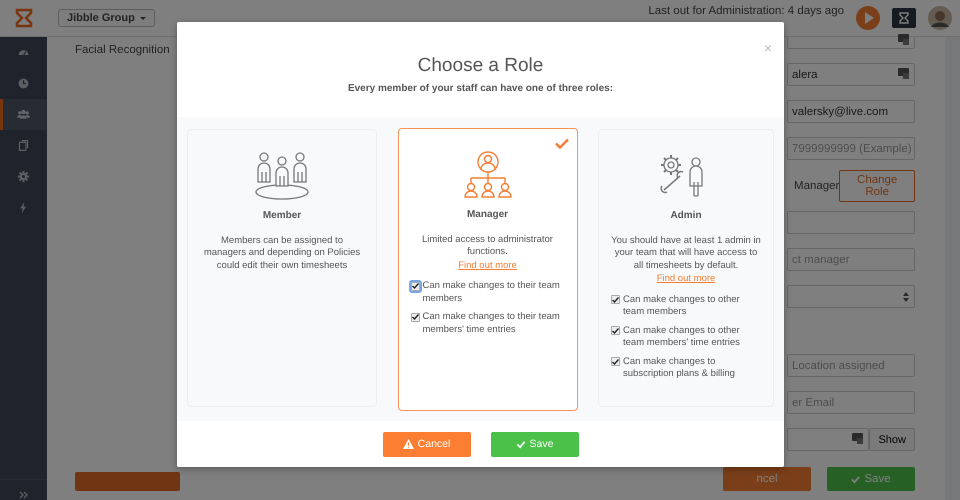  I want to click on dialog-title: Choose a Role, so click(481, 66).